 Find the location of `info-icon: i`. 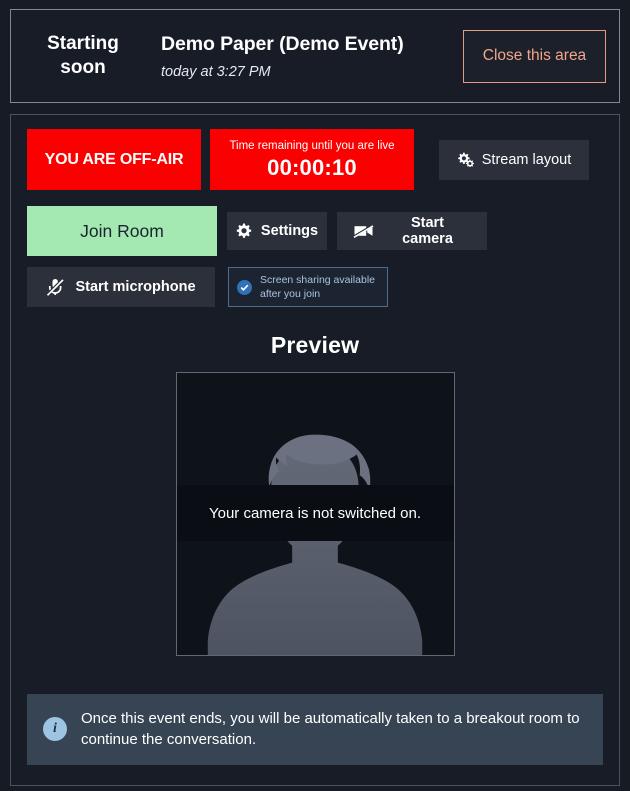

info-icon: i is located at coordinates (55, 729).